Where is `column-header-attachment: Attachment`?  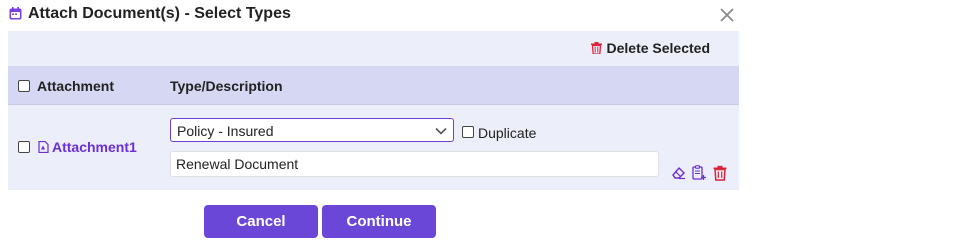
column-header-attachment: Attachment is located at coordinates (76, 86).